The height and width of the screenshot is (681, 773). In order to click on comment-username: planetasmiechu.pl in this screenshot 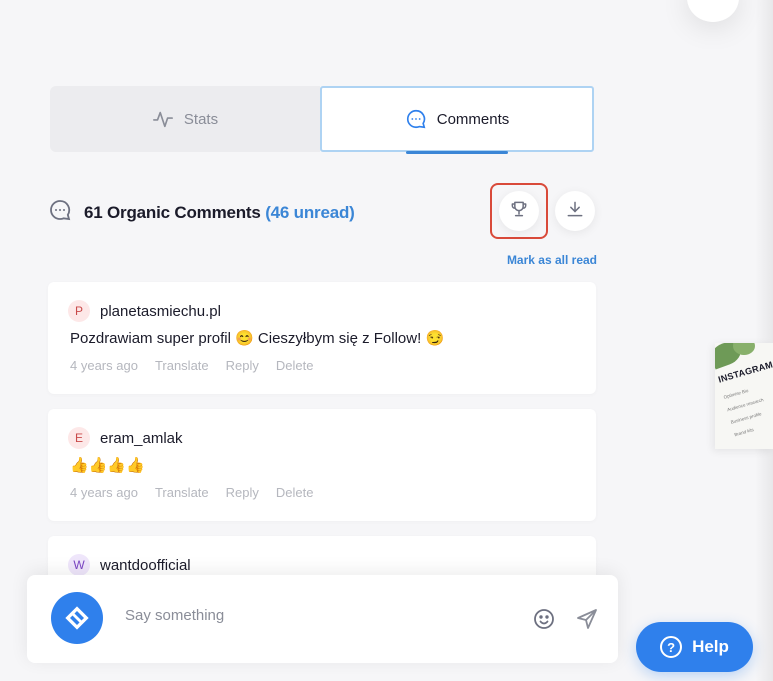, I will do `click(160, 311)`.